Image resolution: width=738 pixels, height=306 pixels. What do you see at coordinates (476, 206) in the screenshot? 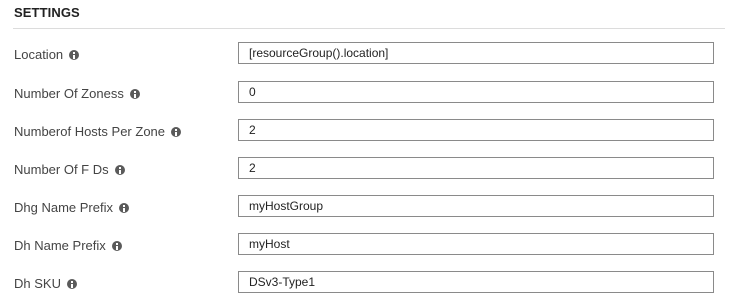
I see `dhg-name-prefix-input: myHostGroup` at bounding box center [476, 206].